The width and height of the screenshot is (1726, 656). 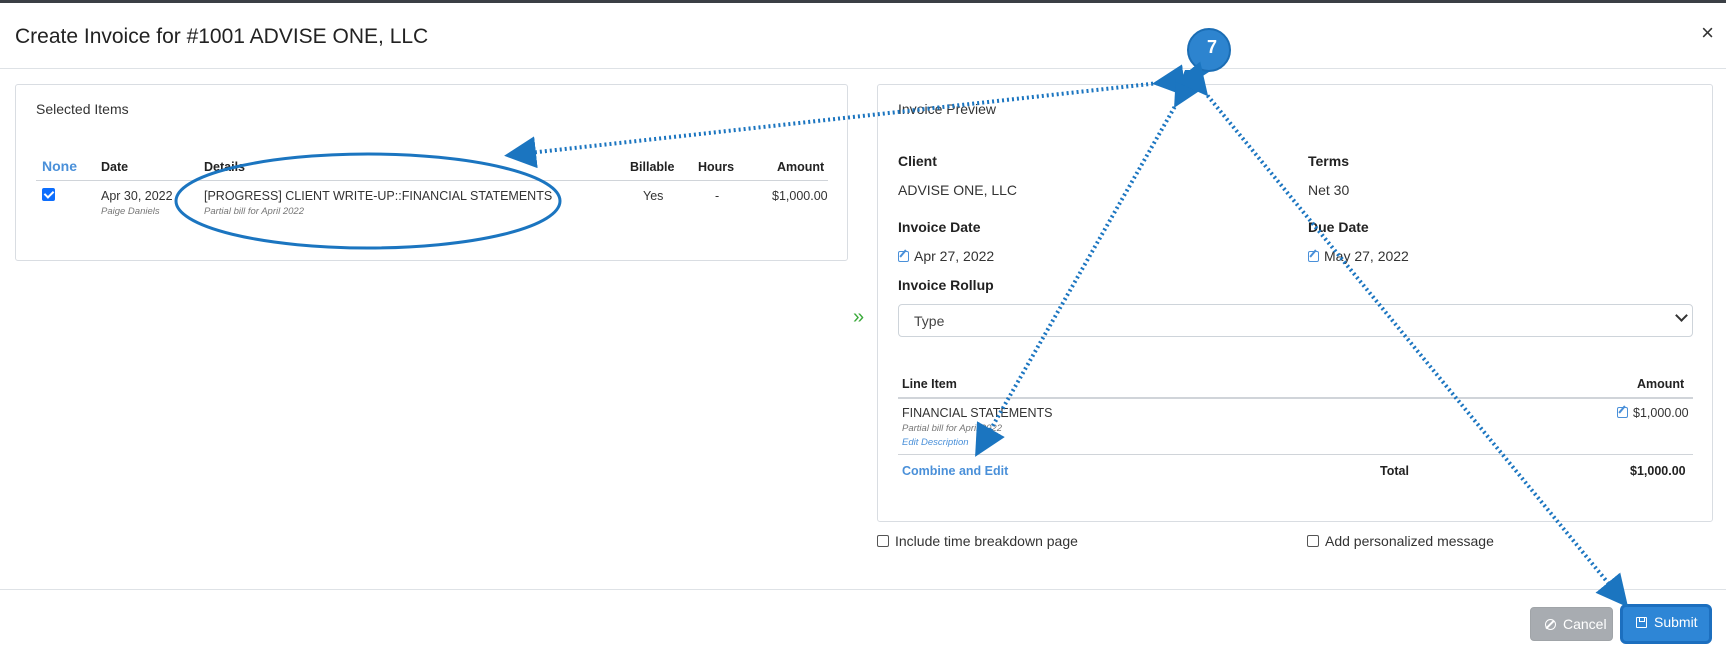 What do you see at coordinates (653, 196) in the screenshot?
I see `row-billable: Yes` at bounding box center [653, 196].